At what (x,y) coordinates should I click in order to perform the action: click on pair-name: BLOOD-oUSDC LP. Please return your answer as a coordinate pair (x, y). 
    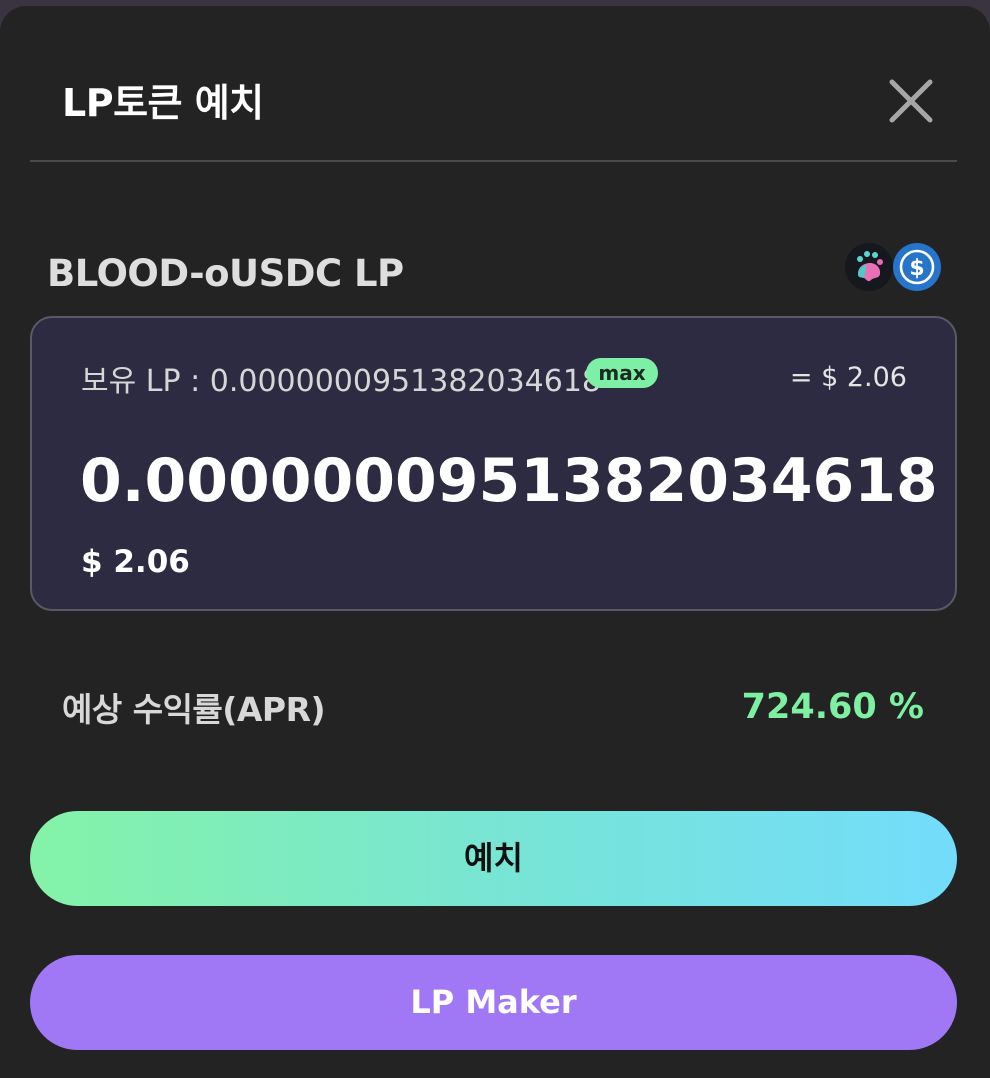
    Looking at the image, I should click on (225, 273).